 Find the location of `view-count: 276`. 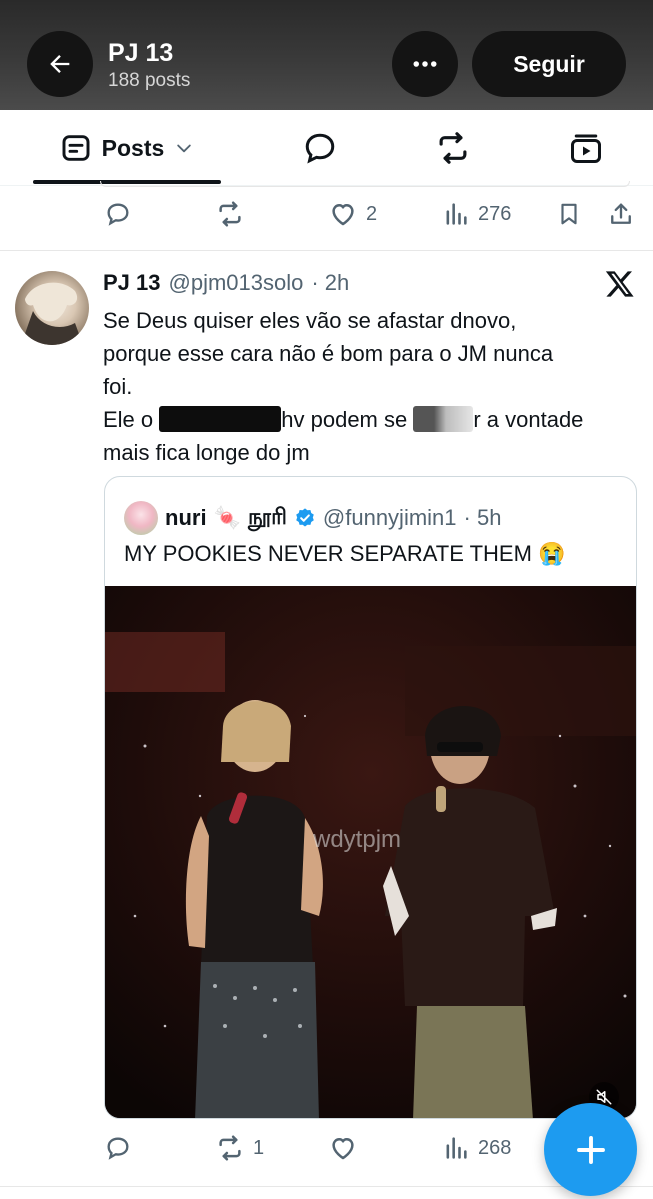

view-count: 276 is located at coordinates (495, 213).